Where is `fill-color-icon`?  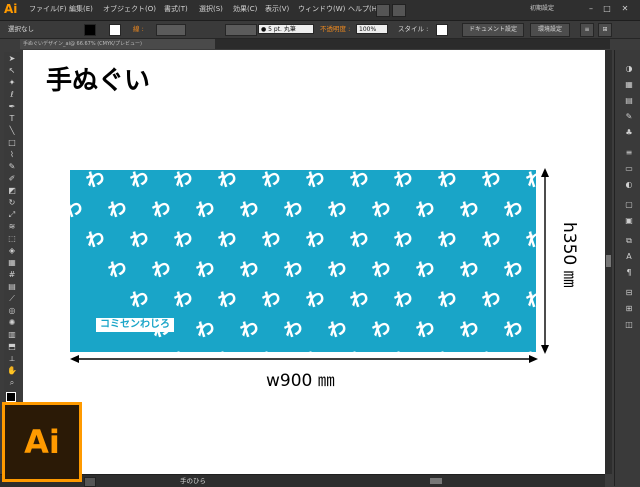 fill-color-icon is located at coordinates (11, 397).